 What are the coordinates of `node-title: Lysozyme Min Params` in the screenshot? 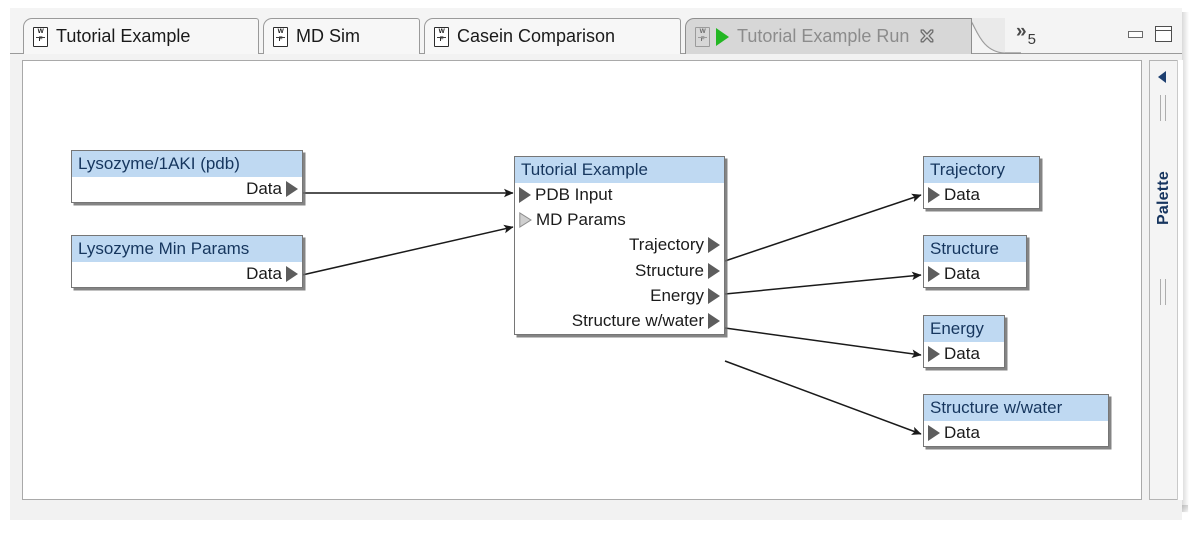 It's located at (187, 249).